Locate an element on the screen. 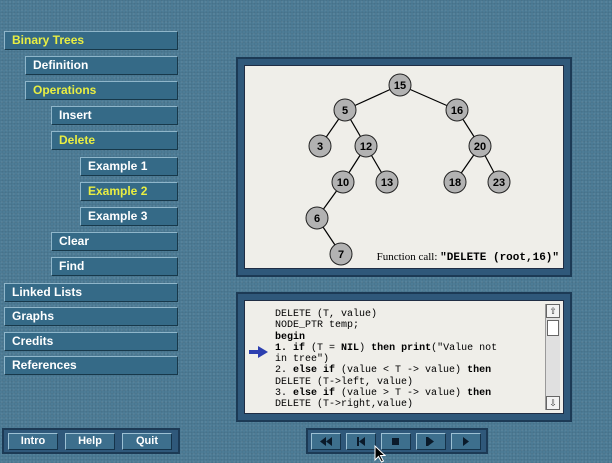  nav-definition: Definition is located at coordinates (101, 65).